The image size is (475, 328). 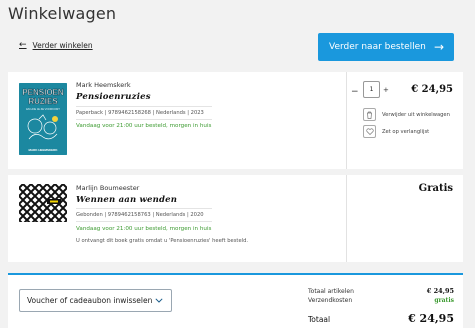 I want to click on arrow-left-icon: ←, so click(x=23, y=45).